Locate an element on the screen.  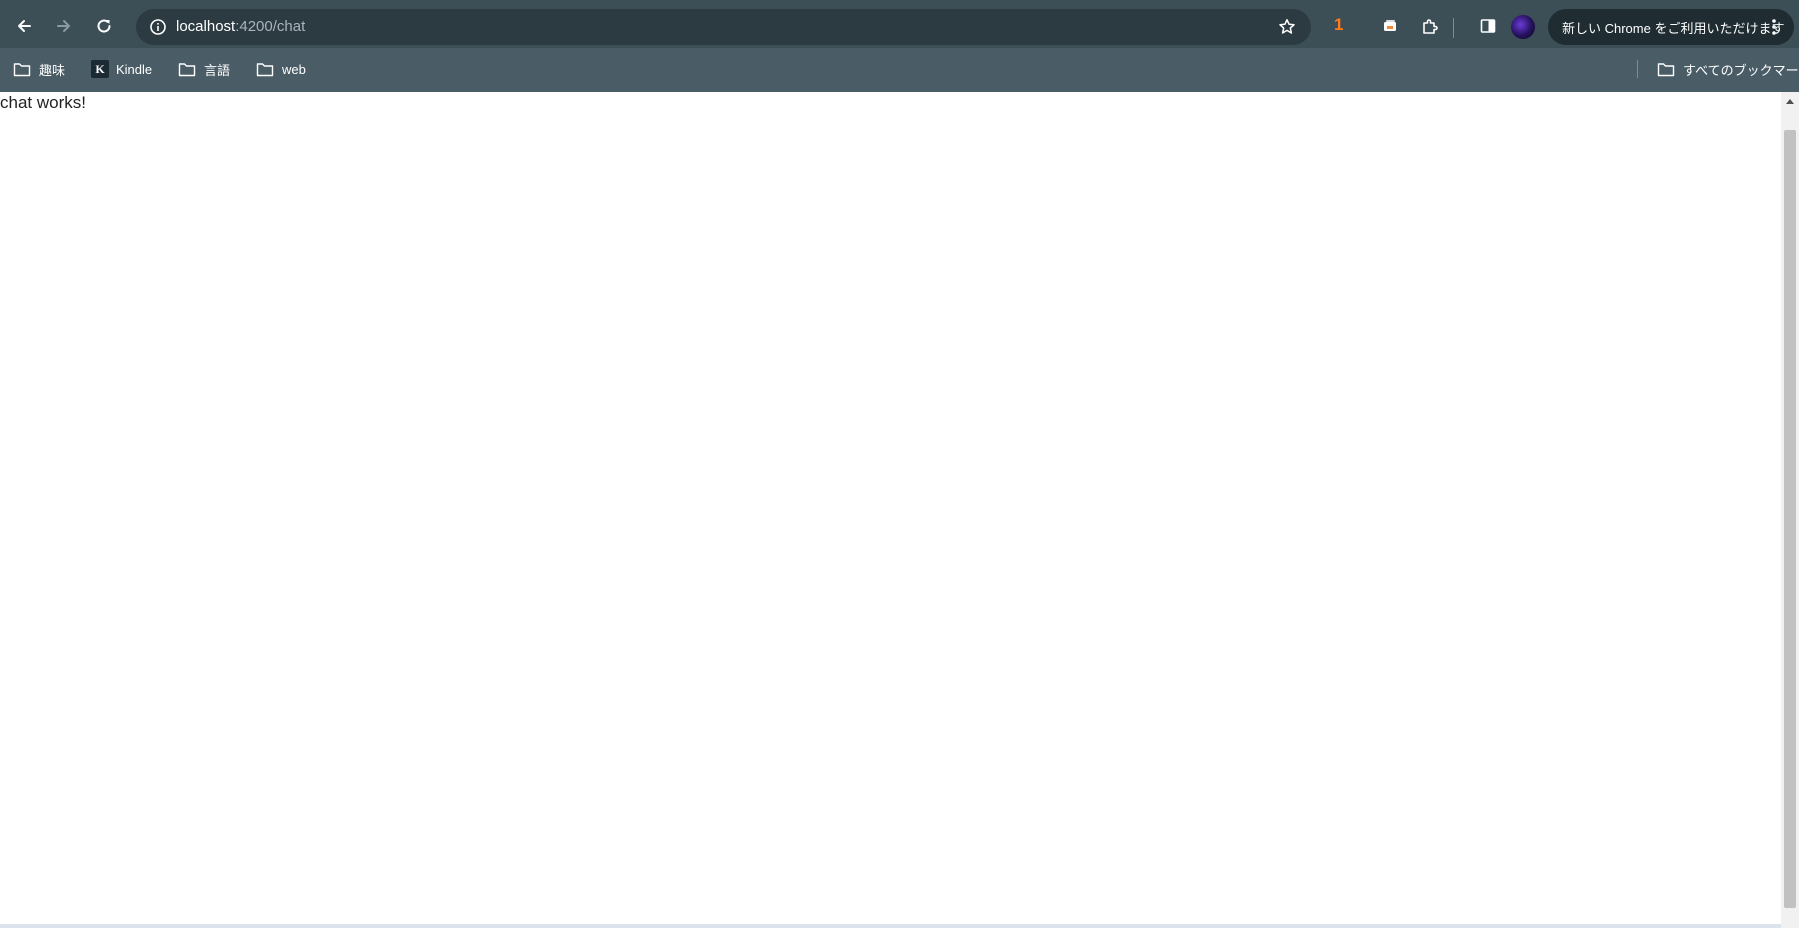
back-arrow-icon is located at coordinates (24, 26).